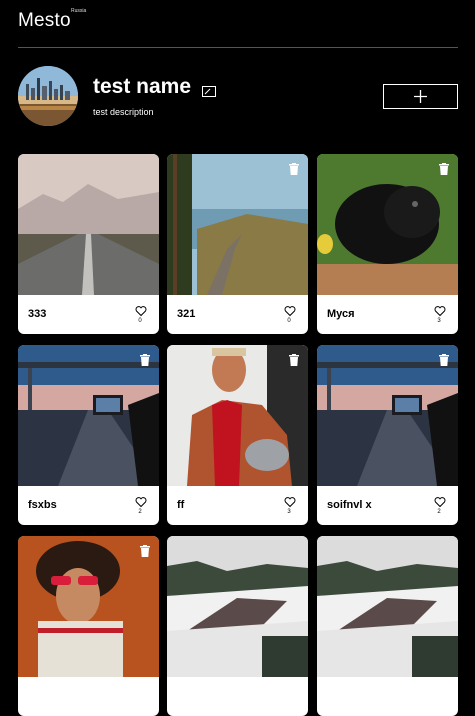 Image resolution: width=475 pixels, height=716 pixels. I want to click on card: ff 3, so click(237, 435).